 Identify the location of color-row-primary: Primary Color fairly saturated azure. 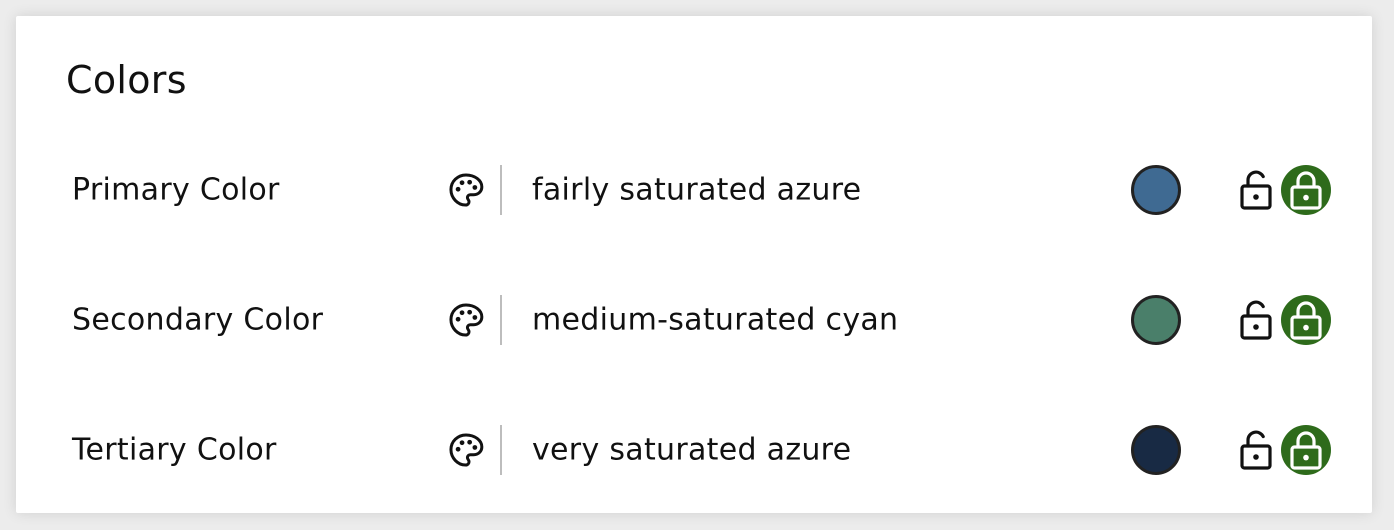
(694, 190).